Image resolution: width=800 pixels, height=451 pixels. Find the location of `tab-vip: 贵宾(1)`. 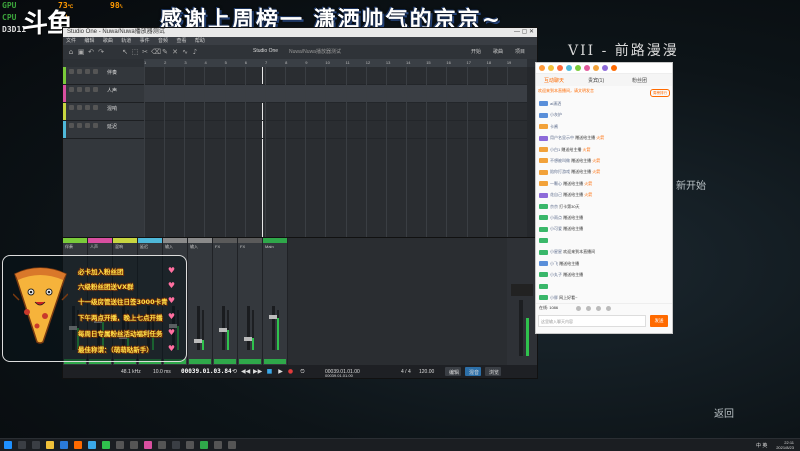

tab-vip: 贵宾(1) is located at coordinates (596, 80).